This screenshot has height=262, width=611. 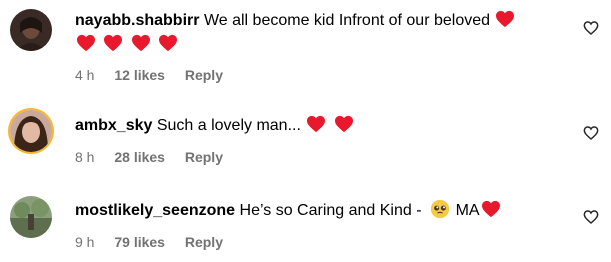 What do you see at coordinates (347, 20) in the screenshot?
I see `comment-text: We all become kid Infront of our beloved` at bounding box center [347, 20].